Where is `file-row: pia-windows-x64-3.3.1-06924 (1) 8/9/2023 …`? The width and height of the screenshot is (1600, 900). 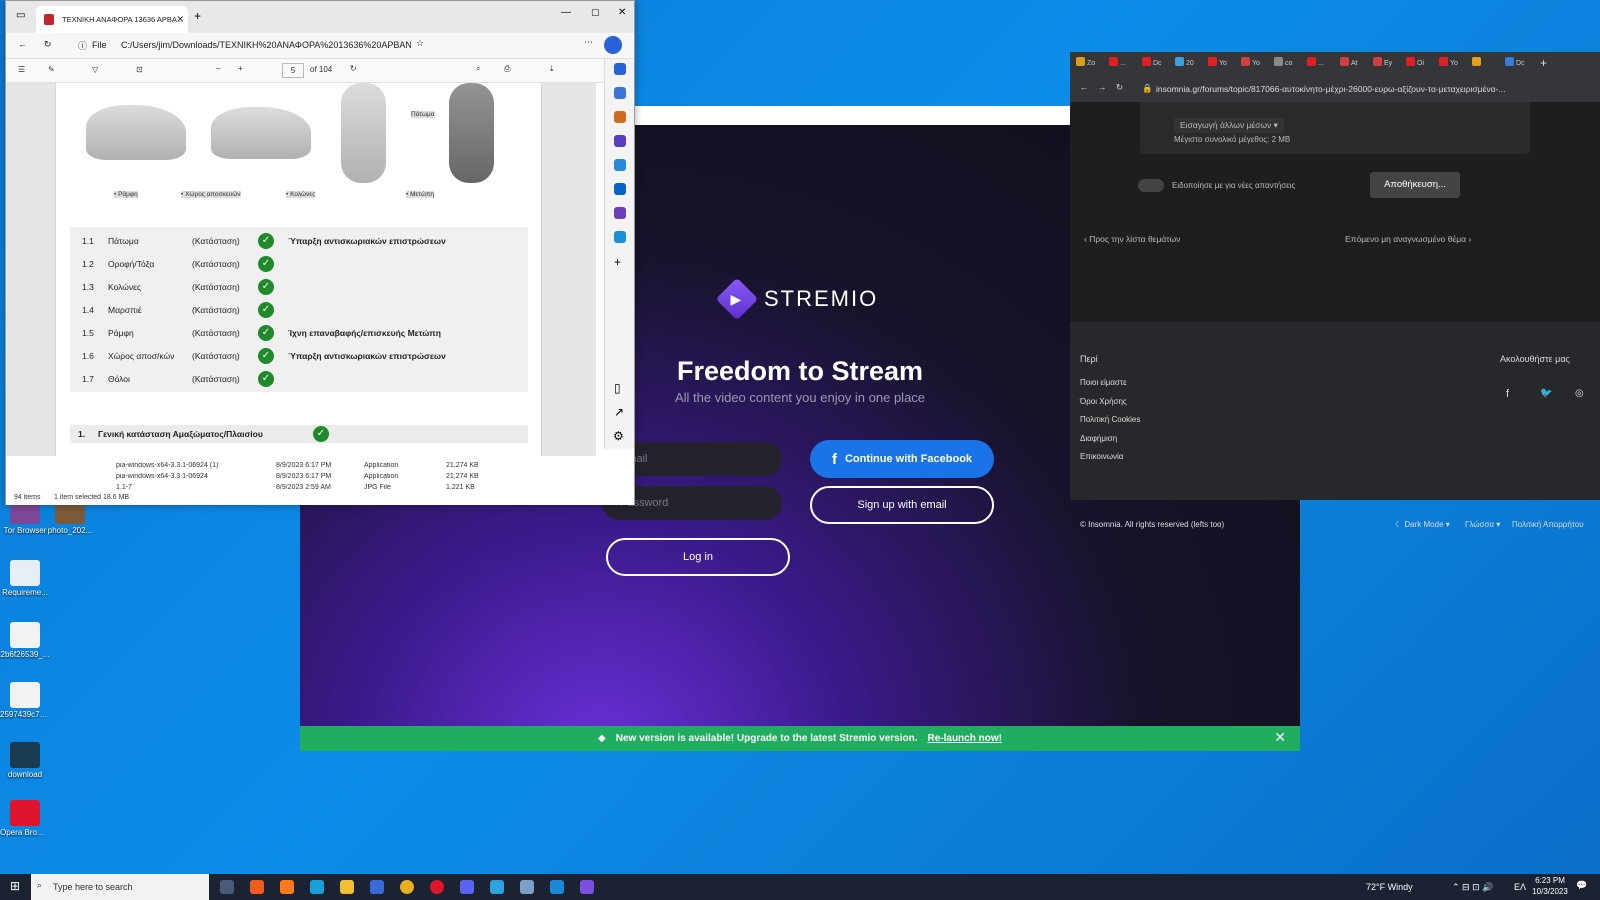
file-row: pia-windows-x64-3.3.1-06924 (1) 8/9/2023 … is located at coordinates (316, 467).